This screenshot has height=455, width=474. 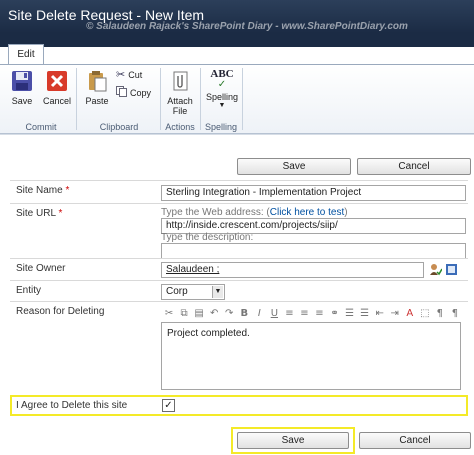 I want to click on scissors-icon: ✂, so click(x=121, y=74).